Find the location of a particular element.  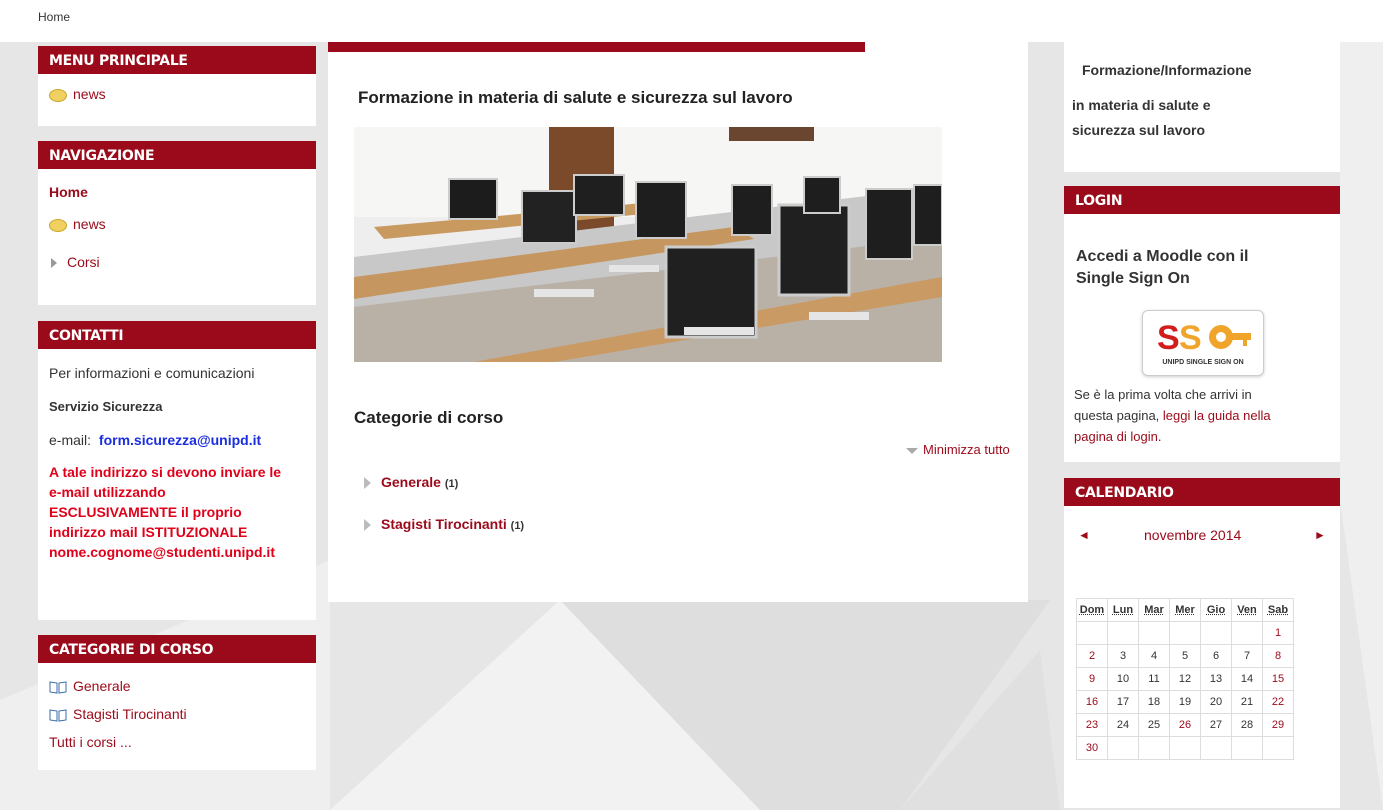

category-row: Generale (1) is located at coordinates (411, 482).